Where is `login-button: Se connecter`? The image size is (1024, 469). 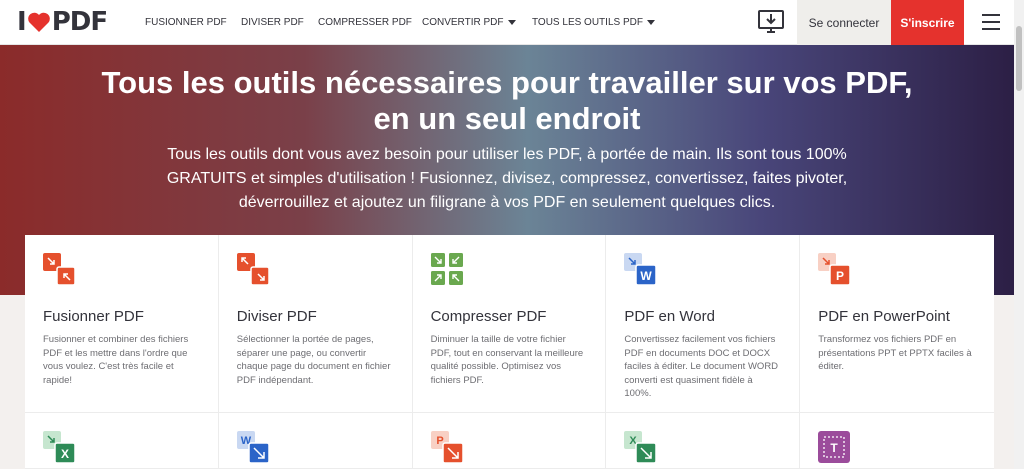
login-button: Se connecter is located at coordinates (844, 22).